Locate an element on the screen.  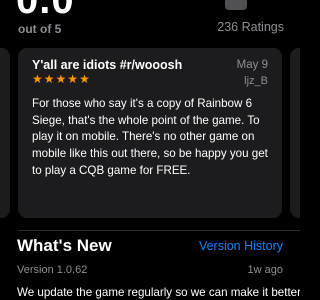
review-date: May 9 is located at coordinates (252, 65).